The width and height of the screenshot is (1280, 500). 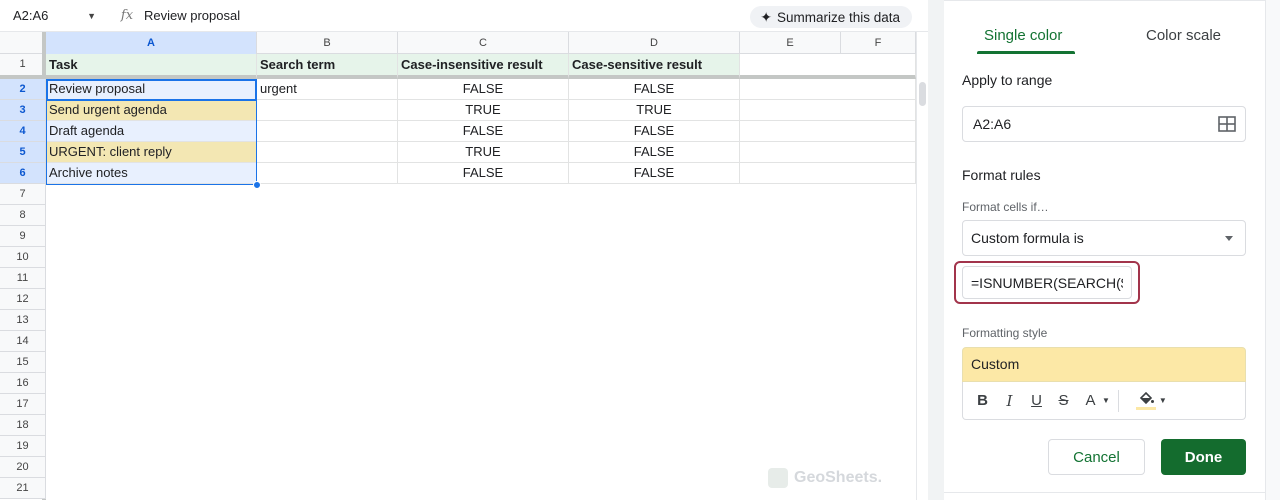 I want to click on cell: Draft agenda, so click(x=151, y=131).